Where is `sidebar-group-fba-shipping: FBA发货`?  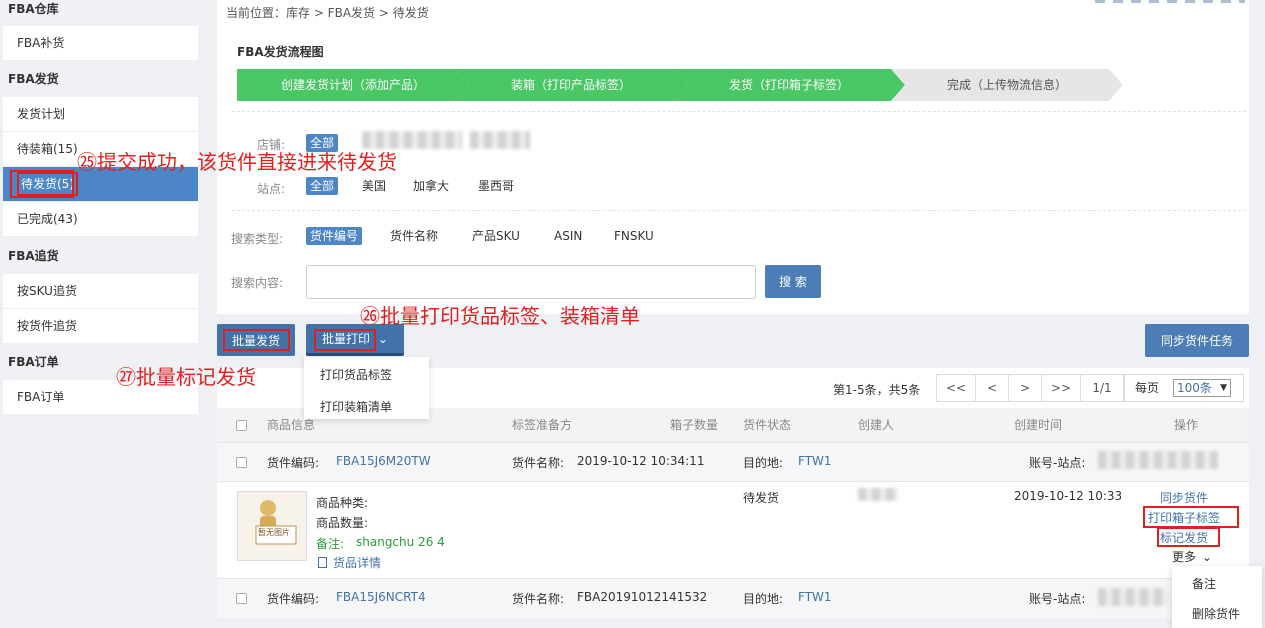
sidebar-group-fba-shipping: FBA发货 is located at coordinates (99, 79).